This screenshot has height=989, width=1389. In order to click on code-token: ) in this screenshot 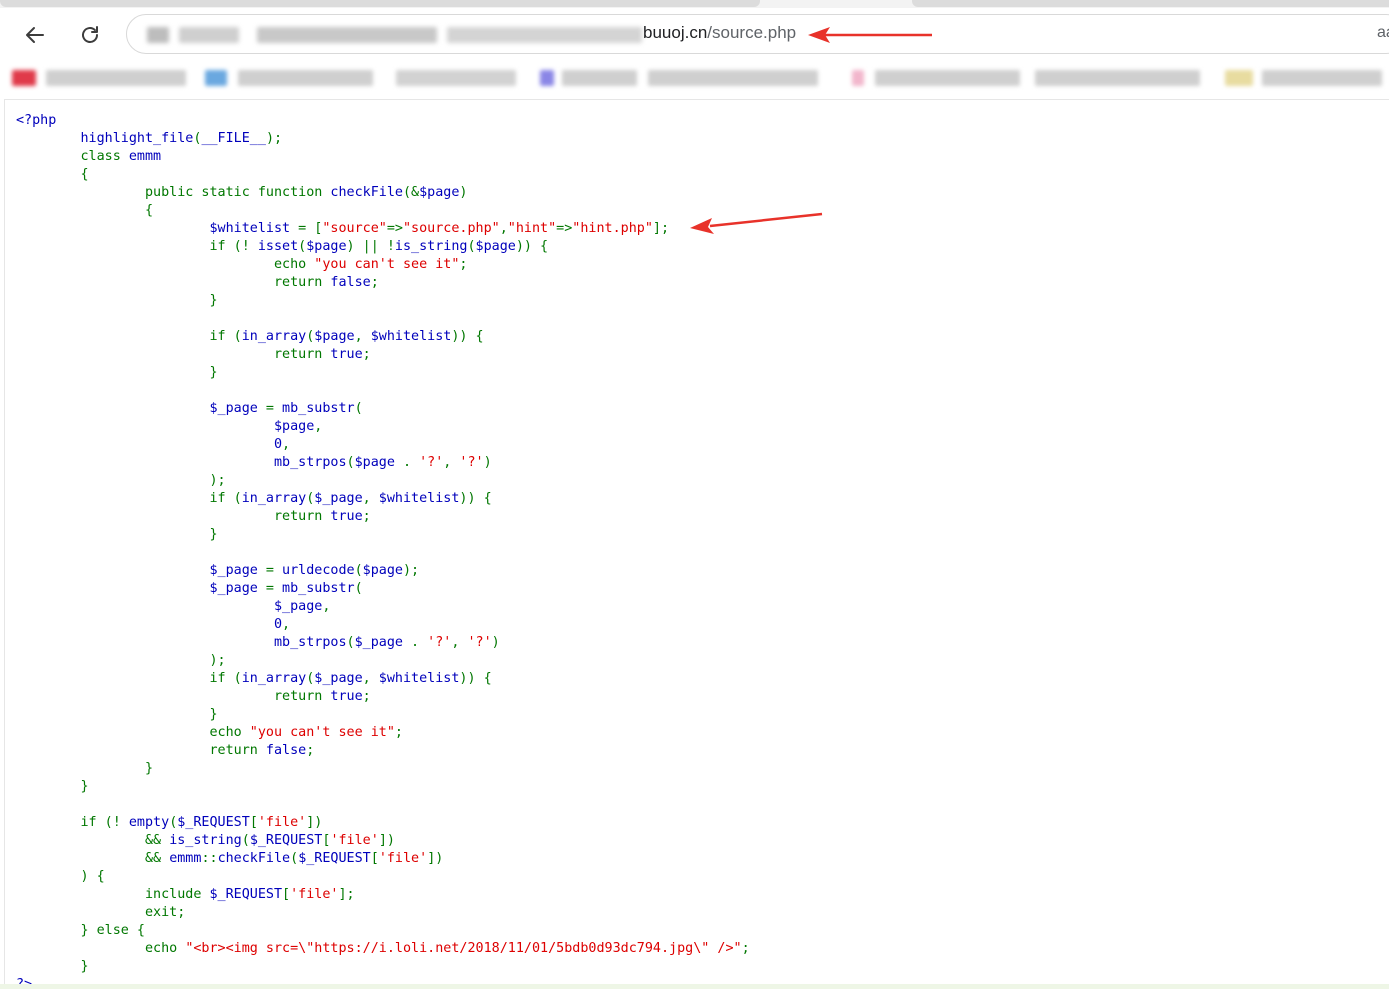, I will do `click(495, 642)`.